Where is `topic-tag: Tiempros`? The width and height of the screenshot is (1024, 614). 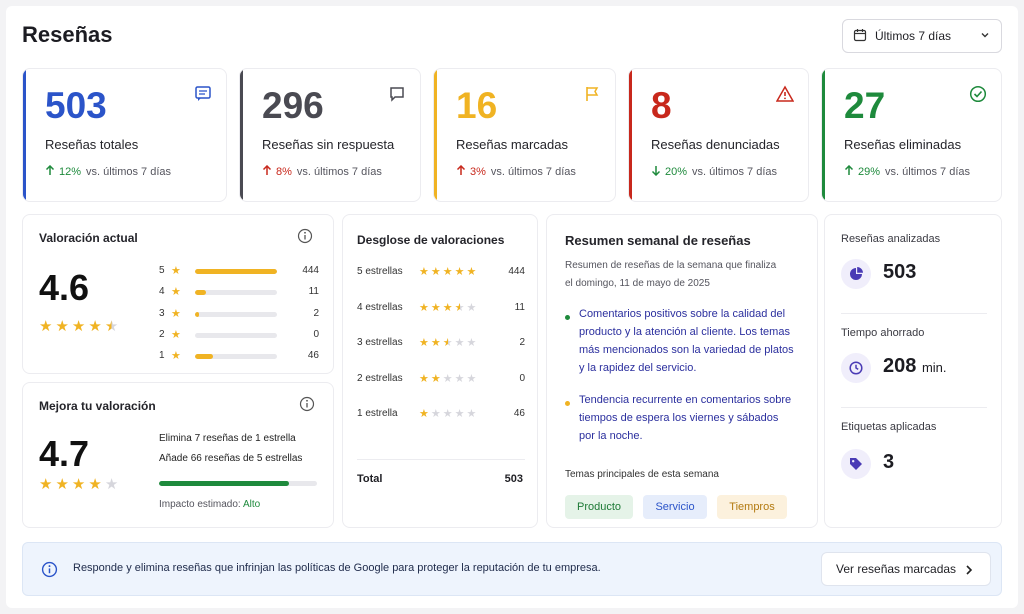 topic-tag: Tiempros is located at coordinates (752, 507).